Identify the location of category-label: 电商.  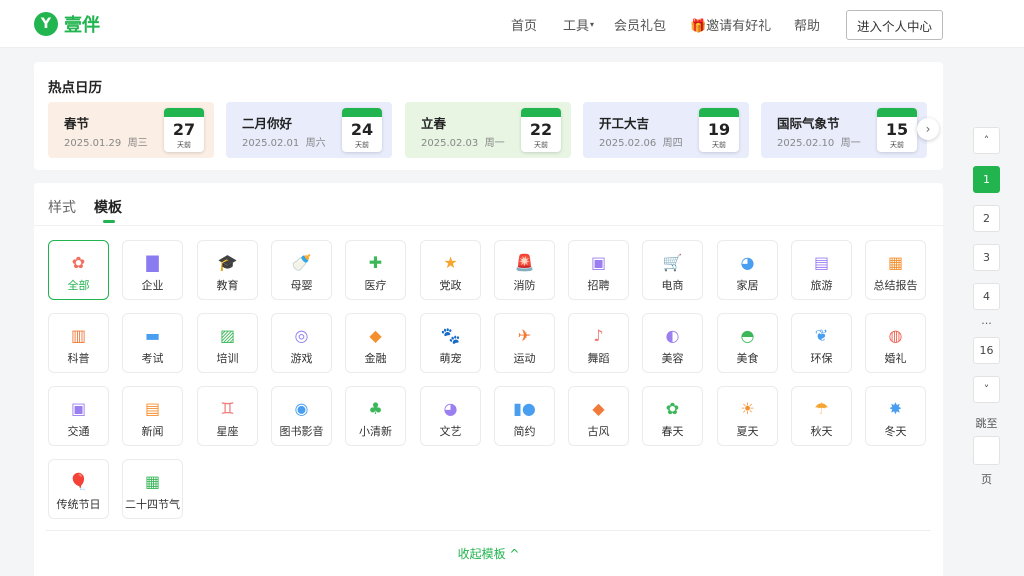
(672, 285).